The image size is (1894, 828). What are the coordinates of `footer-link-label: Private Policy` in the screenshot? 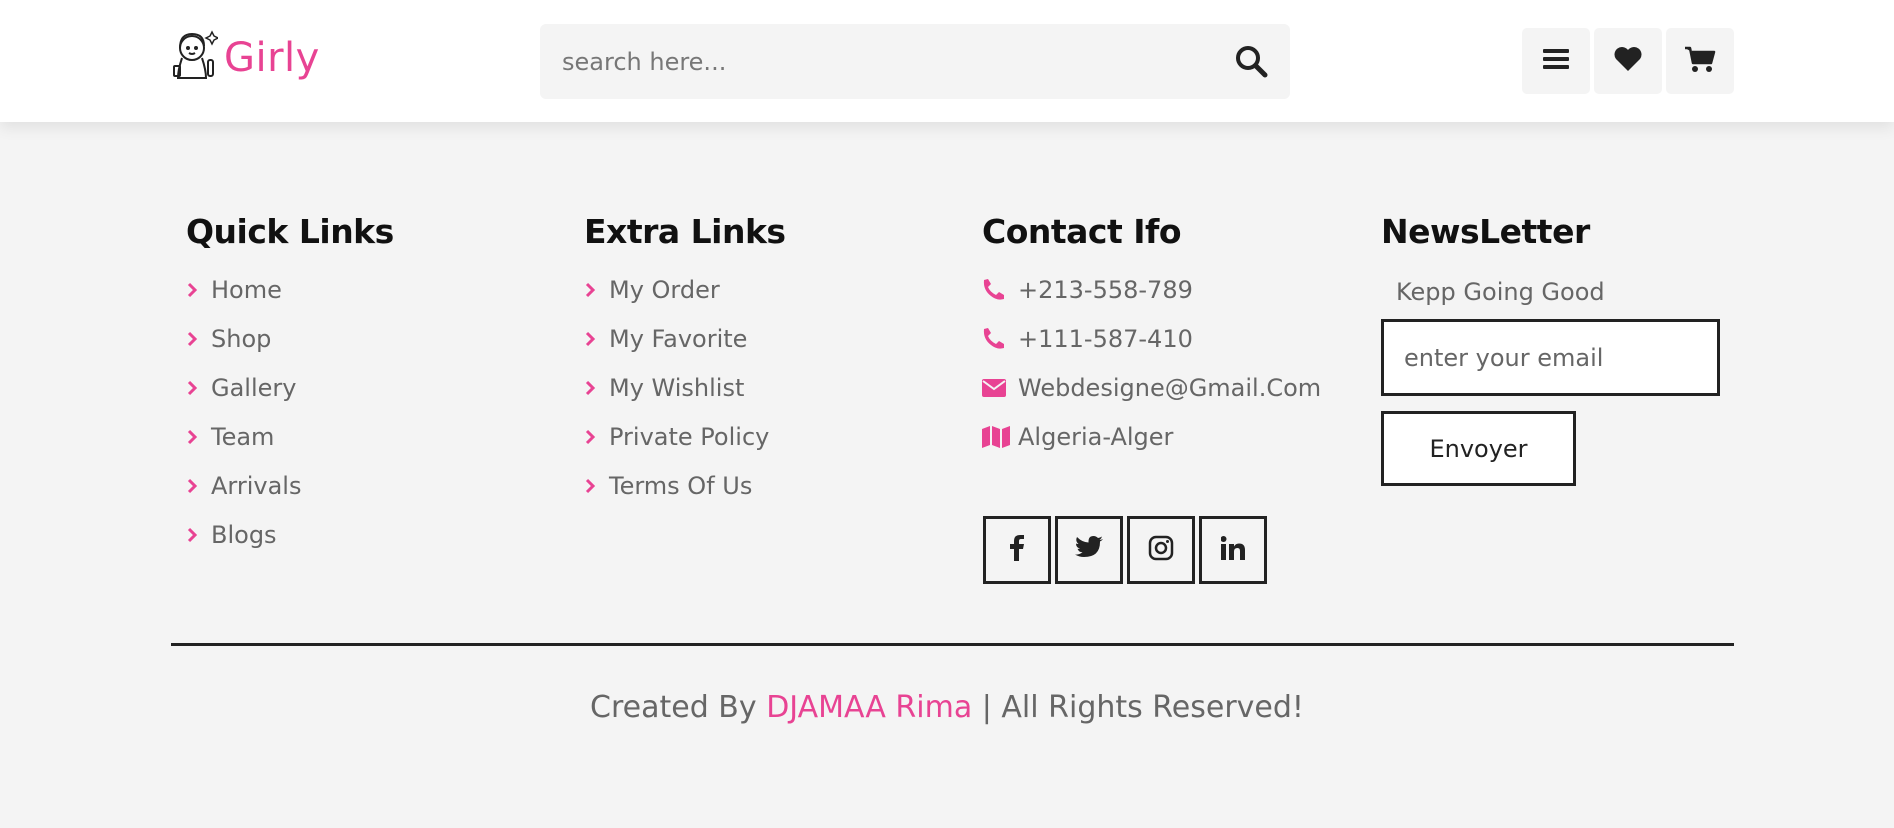 It's located at (689, 436).